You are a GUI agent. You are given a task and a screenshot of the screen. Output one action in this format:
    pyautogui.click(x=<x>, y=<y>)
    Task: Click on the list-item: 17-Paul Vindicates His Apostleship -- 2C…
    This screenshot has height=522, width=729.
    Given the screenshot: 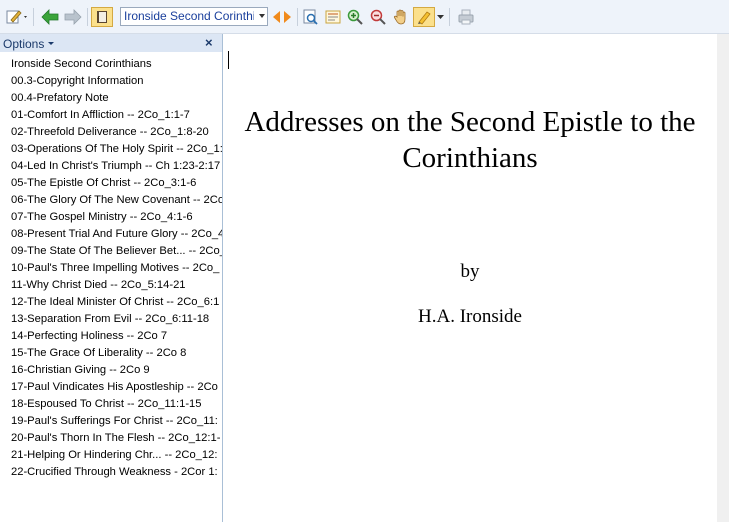 What is the action you would take?
    pyautogui.click(x=111, y=387)
    